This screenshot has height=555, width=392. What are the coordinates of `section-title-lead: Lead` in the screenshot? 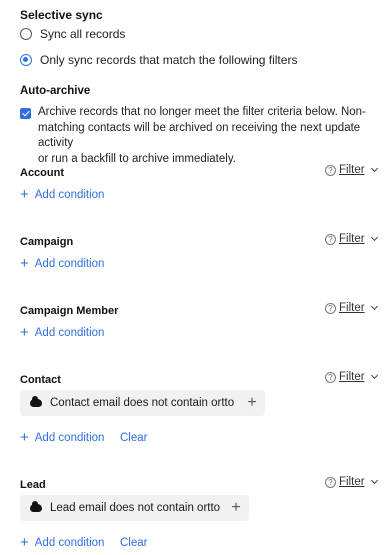 It's located at (33, 485).